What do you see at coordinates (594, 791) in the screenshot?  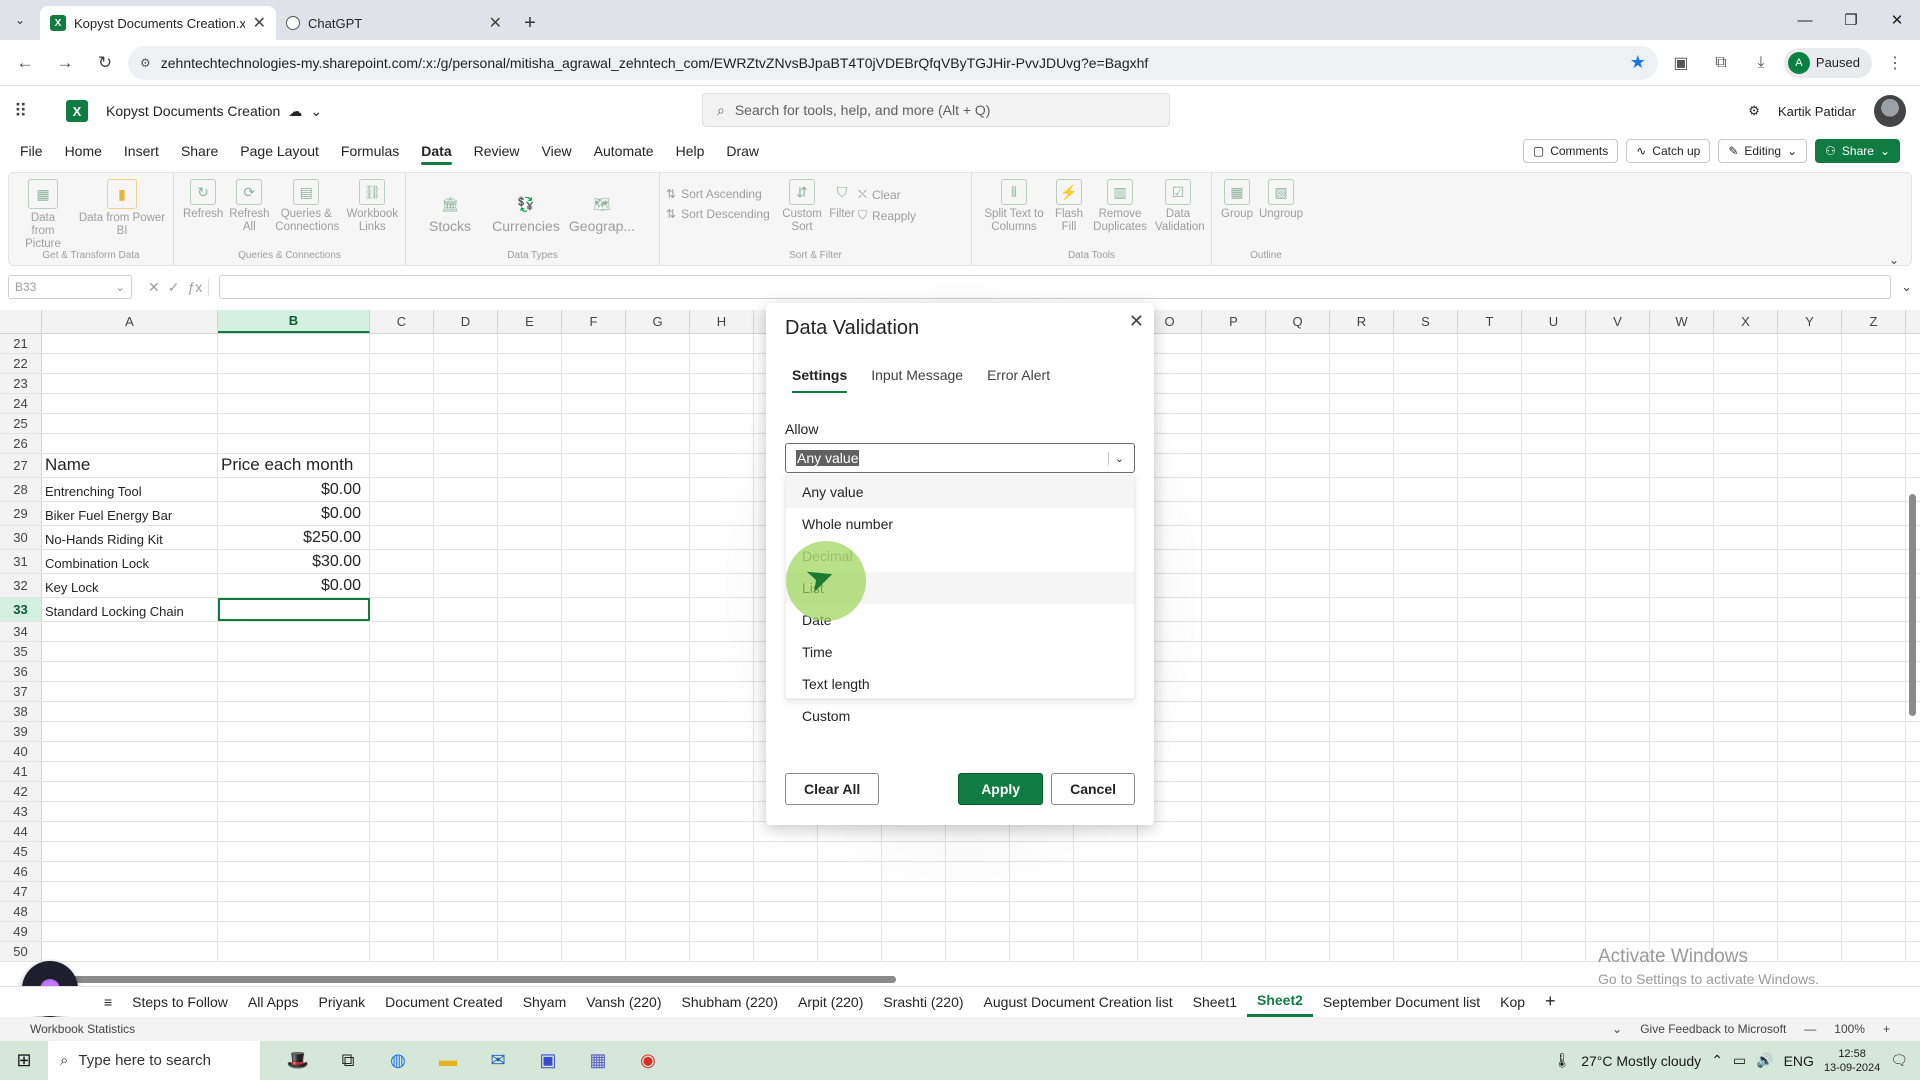 I see `cell-f42` at bounding box center [594, 791].